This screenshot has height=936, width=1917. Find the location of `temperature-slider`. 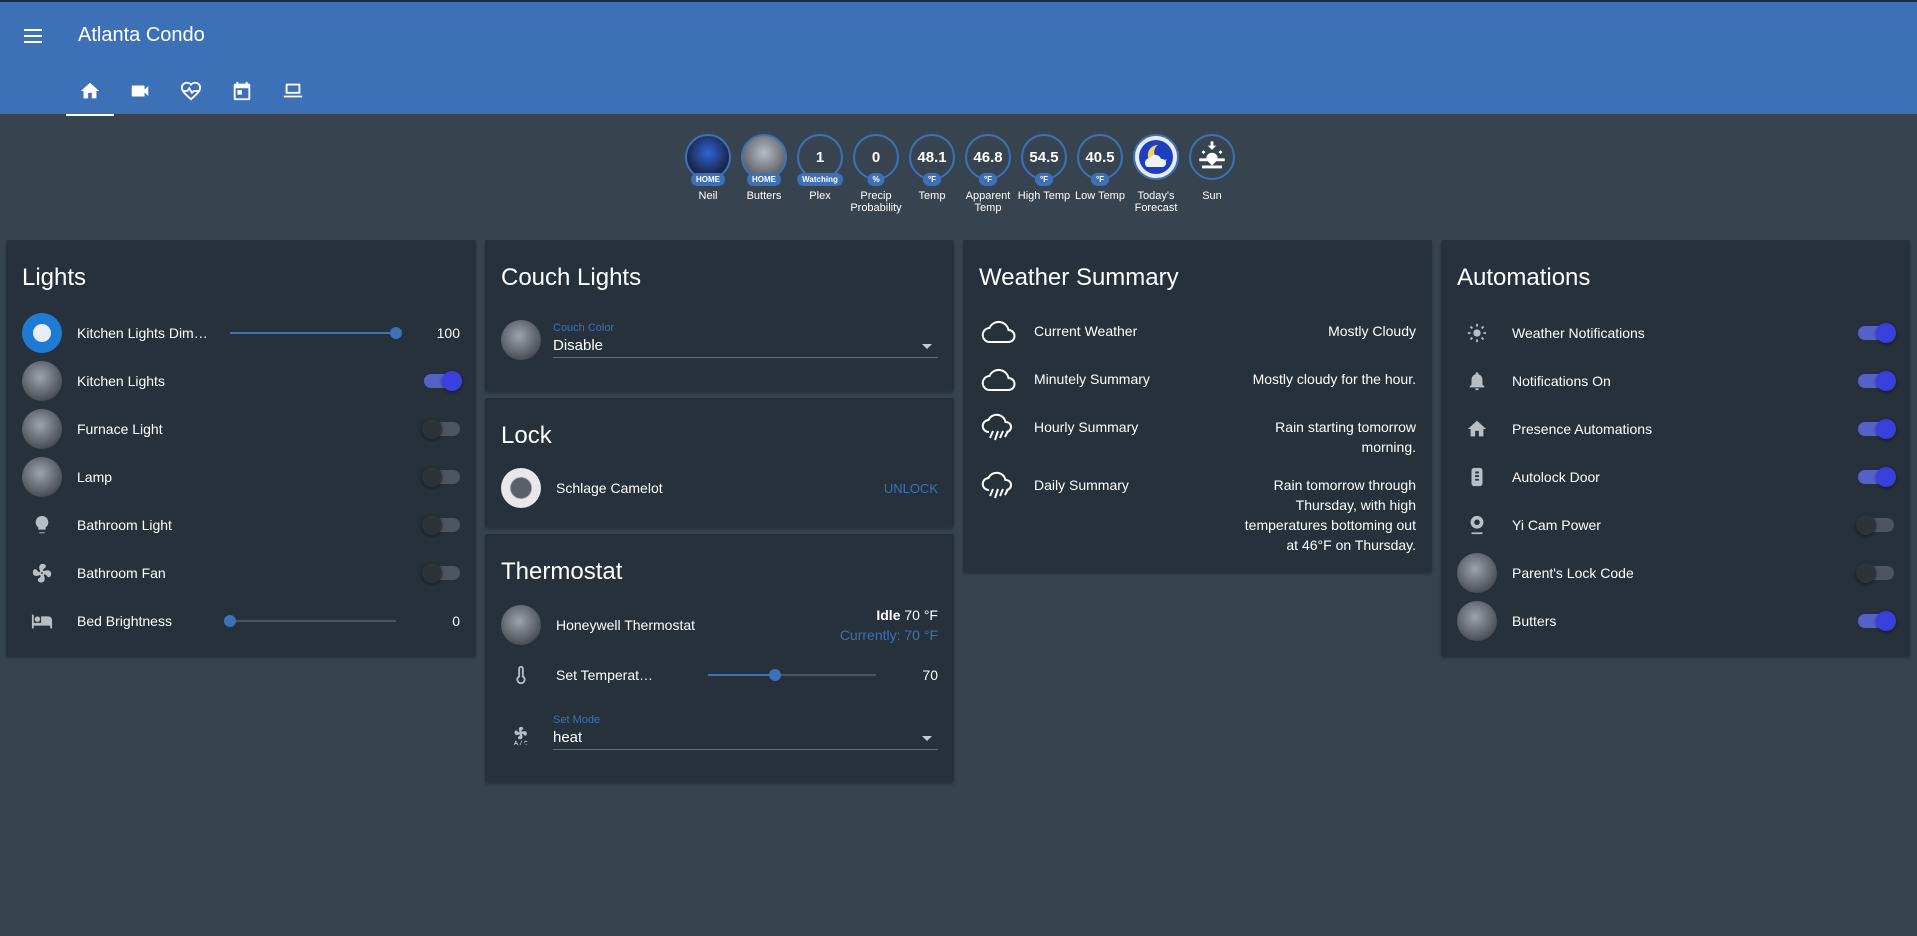

temperature-slider is located at coordinates (792, 675).